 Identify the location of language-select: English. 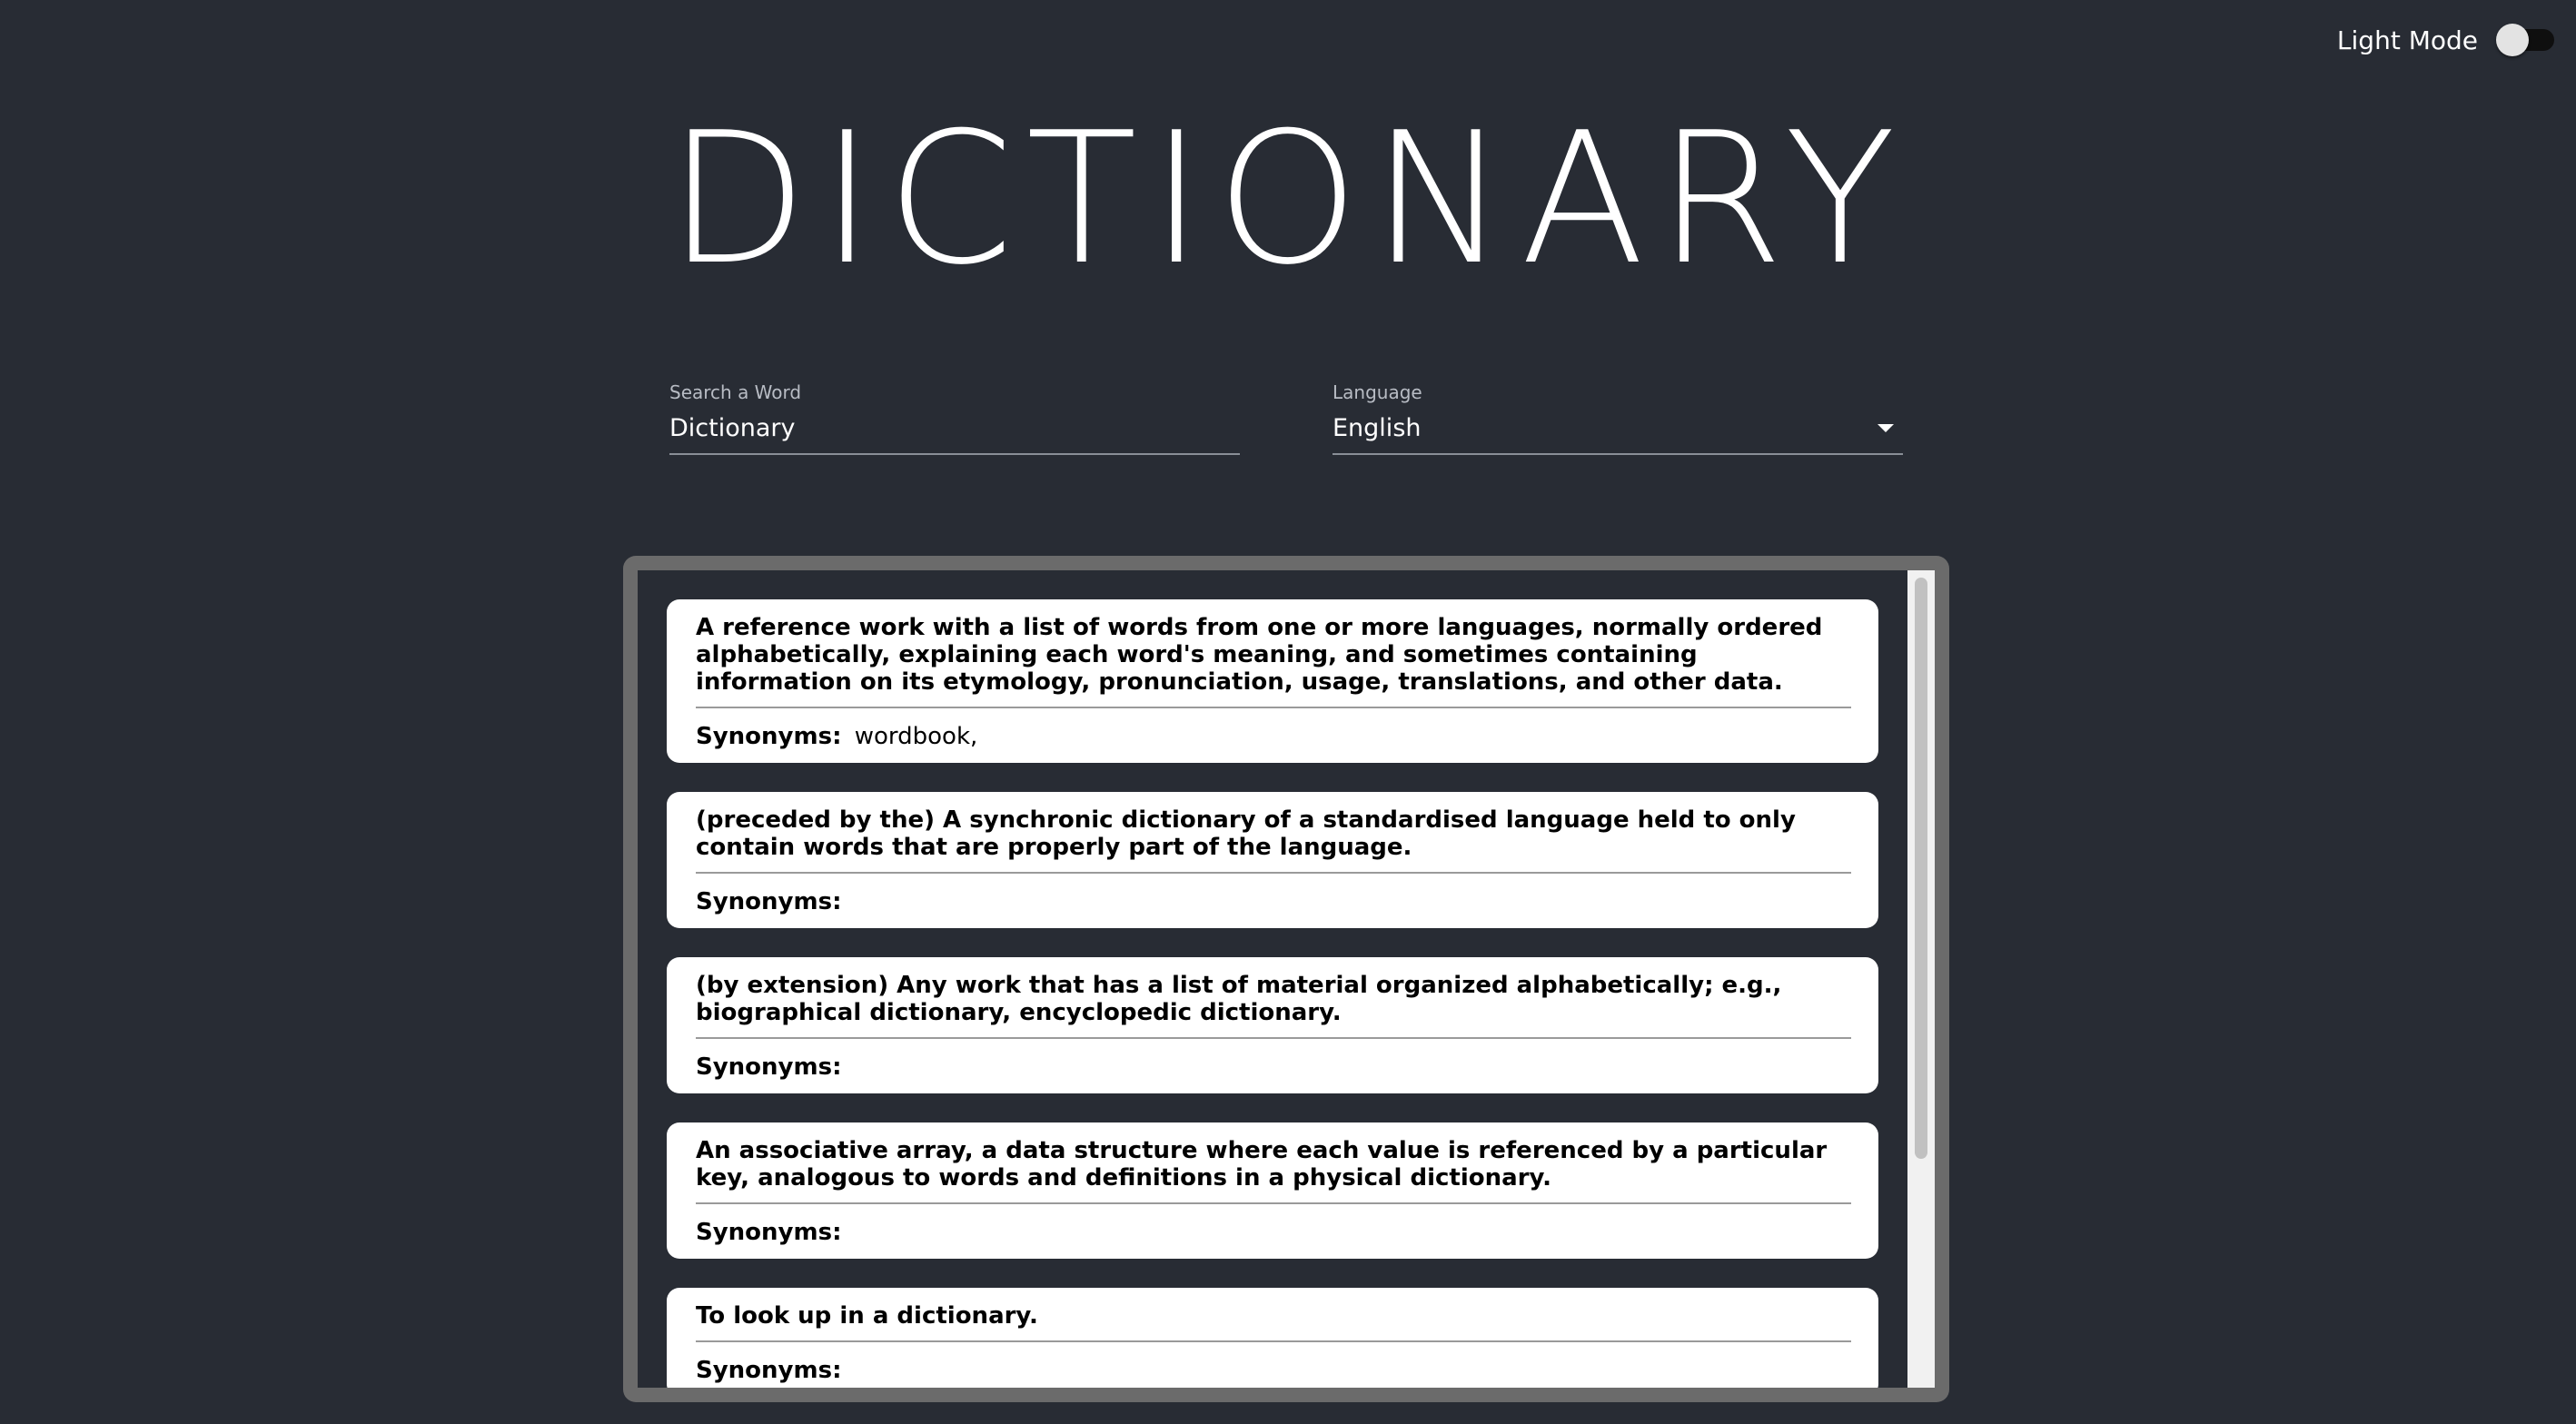
(1618, 432).